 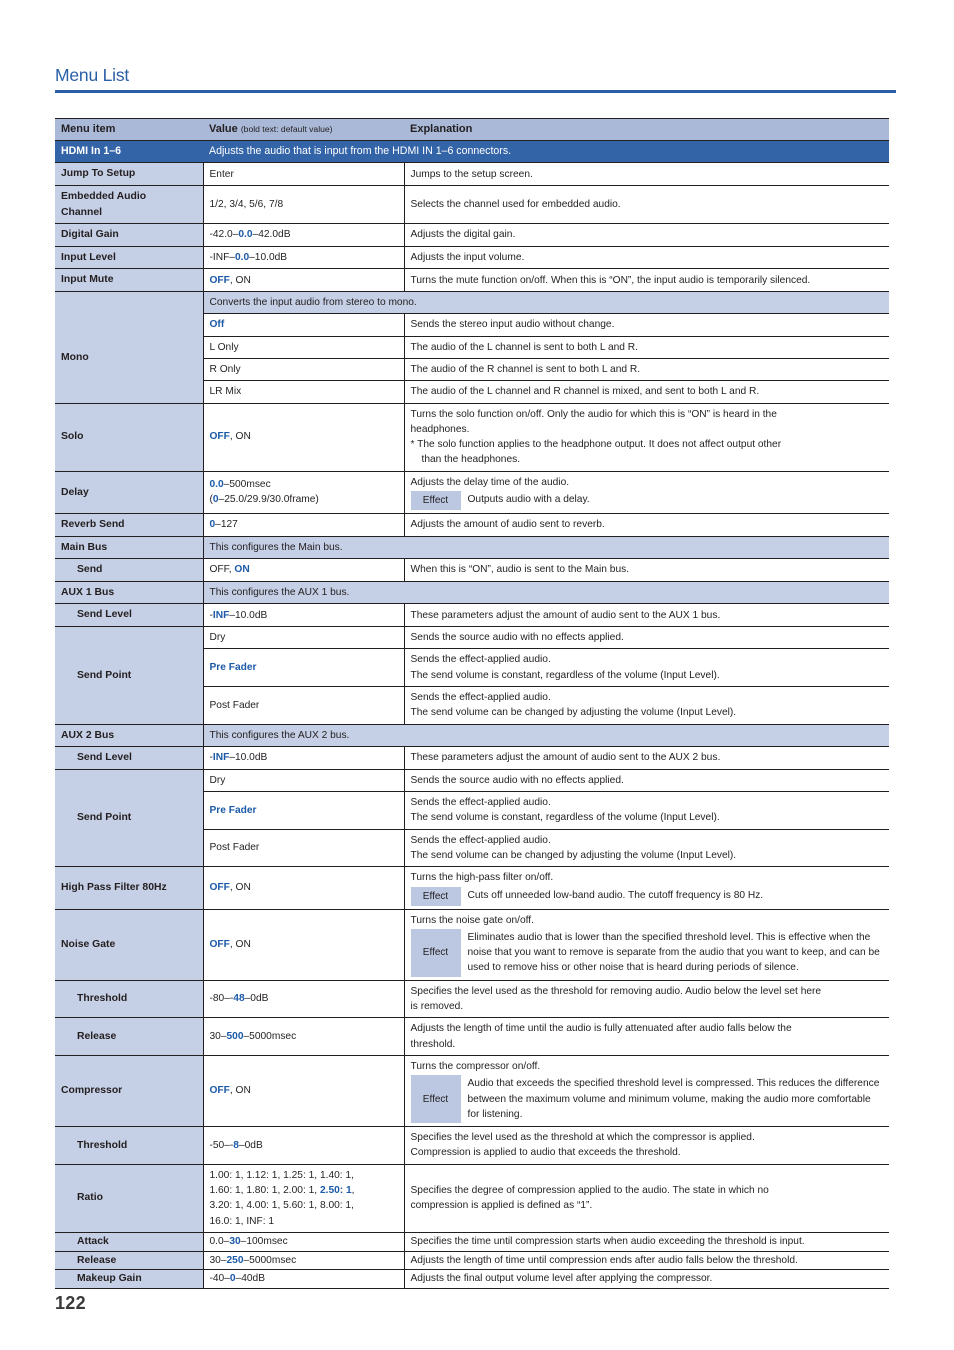 I want to click on value-pre: -50–-, so click(x=221, y=1145).